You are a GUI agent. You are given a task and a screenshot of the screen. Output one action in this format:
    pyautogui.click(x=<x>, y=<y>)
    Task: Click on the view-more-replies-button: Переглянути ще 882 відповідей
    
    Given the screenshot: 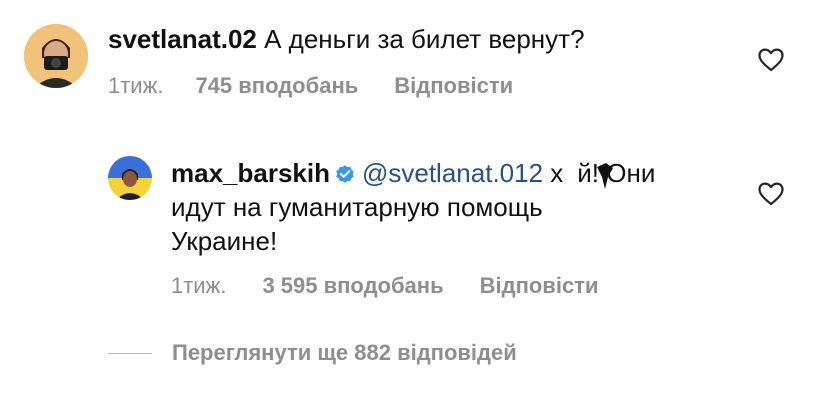 What is the action you would take?
    pyautogui.click(x=312, y=353)
    